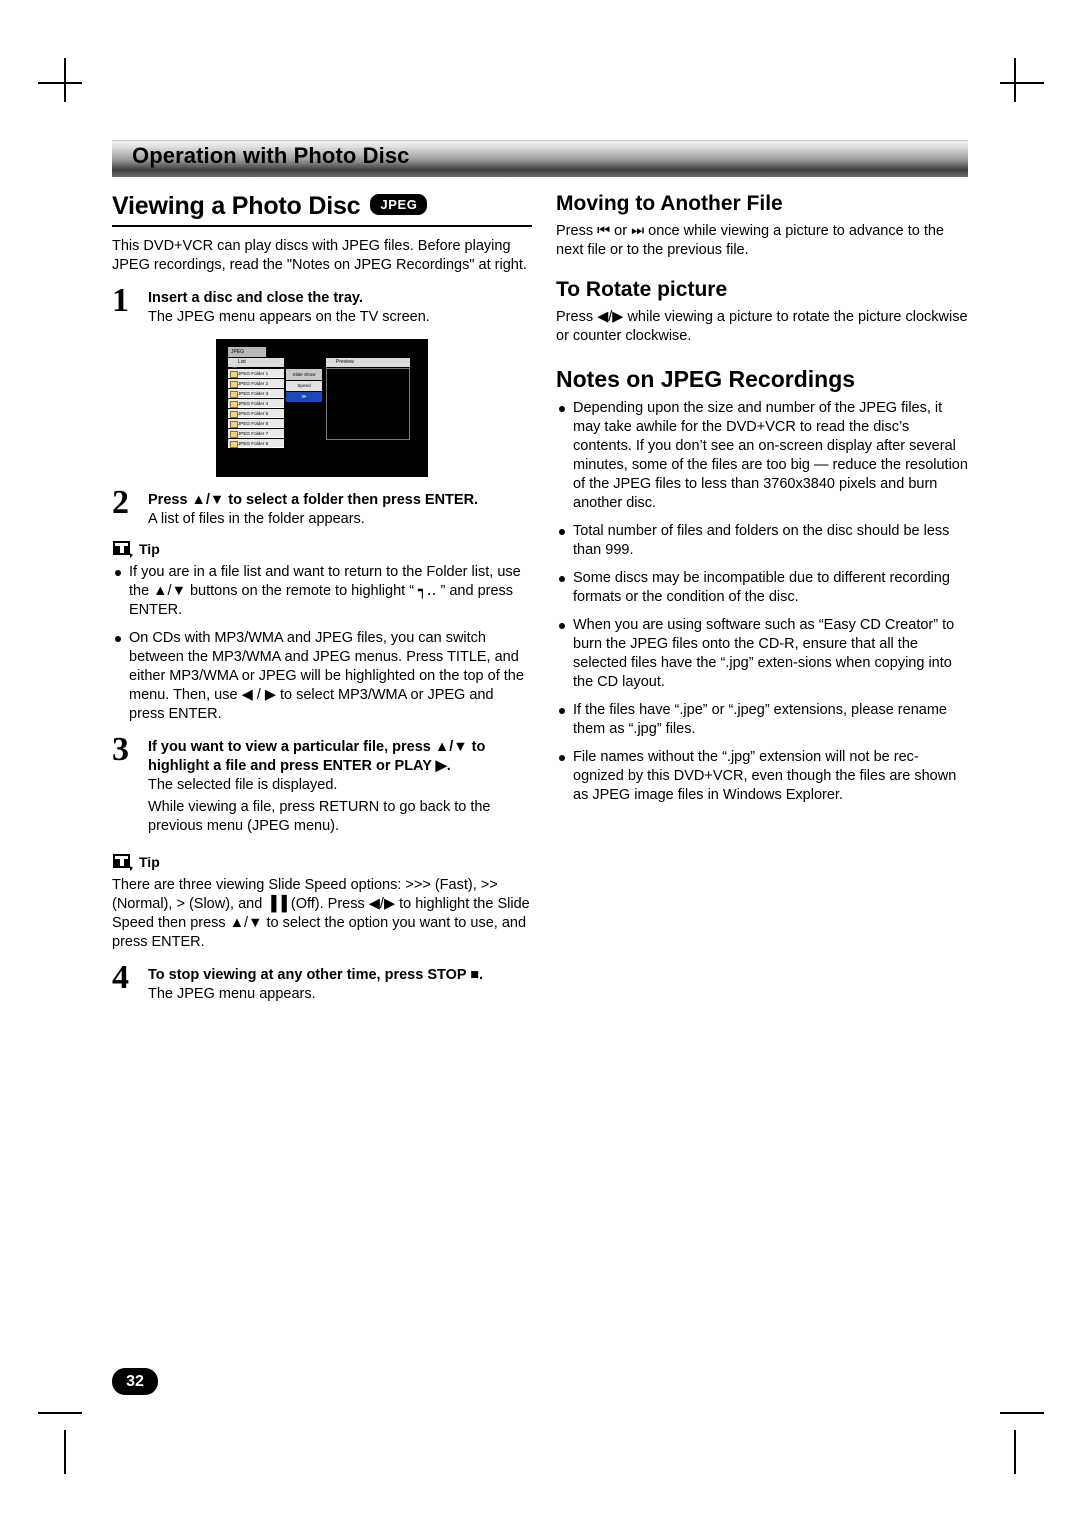 Image resolution: width=1080 pixels, height=1528 pixels. Describe the element at coordinates (1022, 1413) in the screenshot. I see `crop-mark-bottom-right-h` at that location.